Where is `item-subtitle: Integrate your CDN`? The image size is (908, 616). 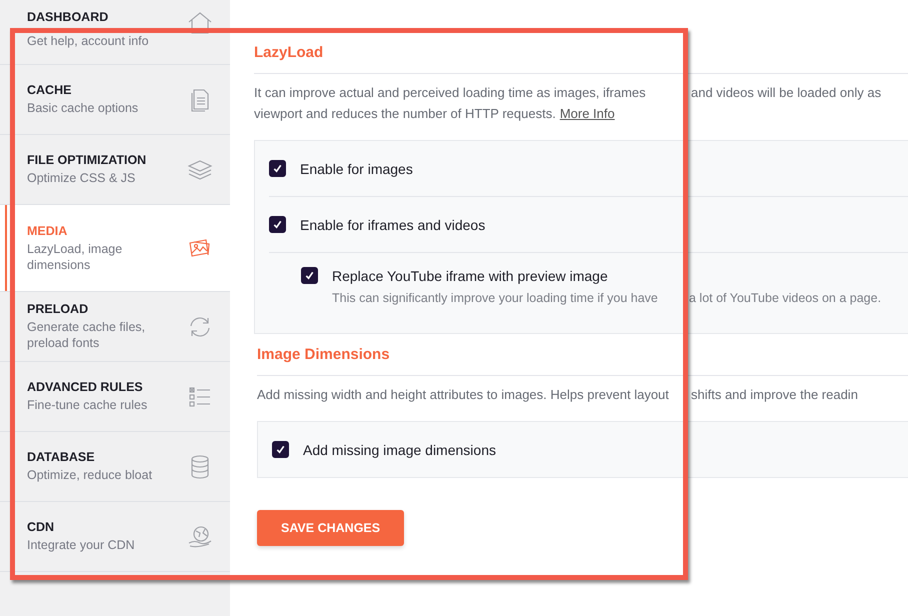 item-subtitle: Integrate your CDN is located at coordinates (81, 545).